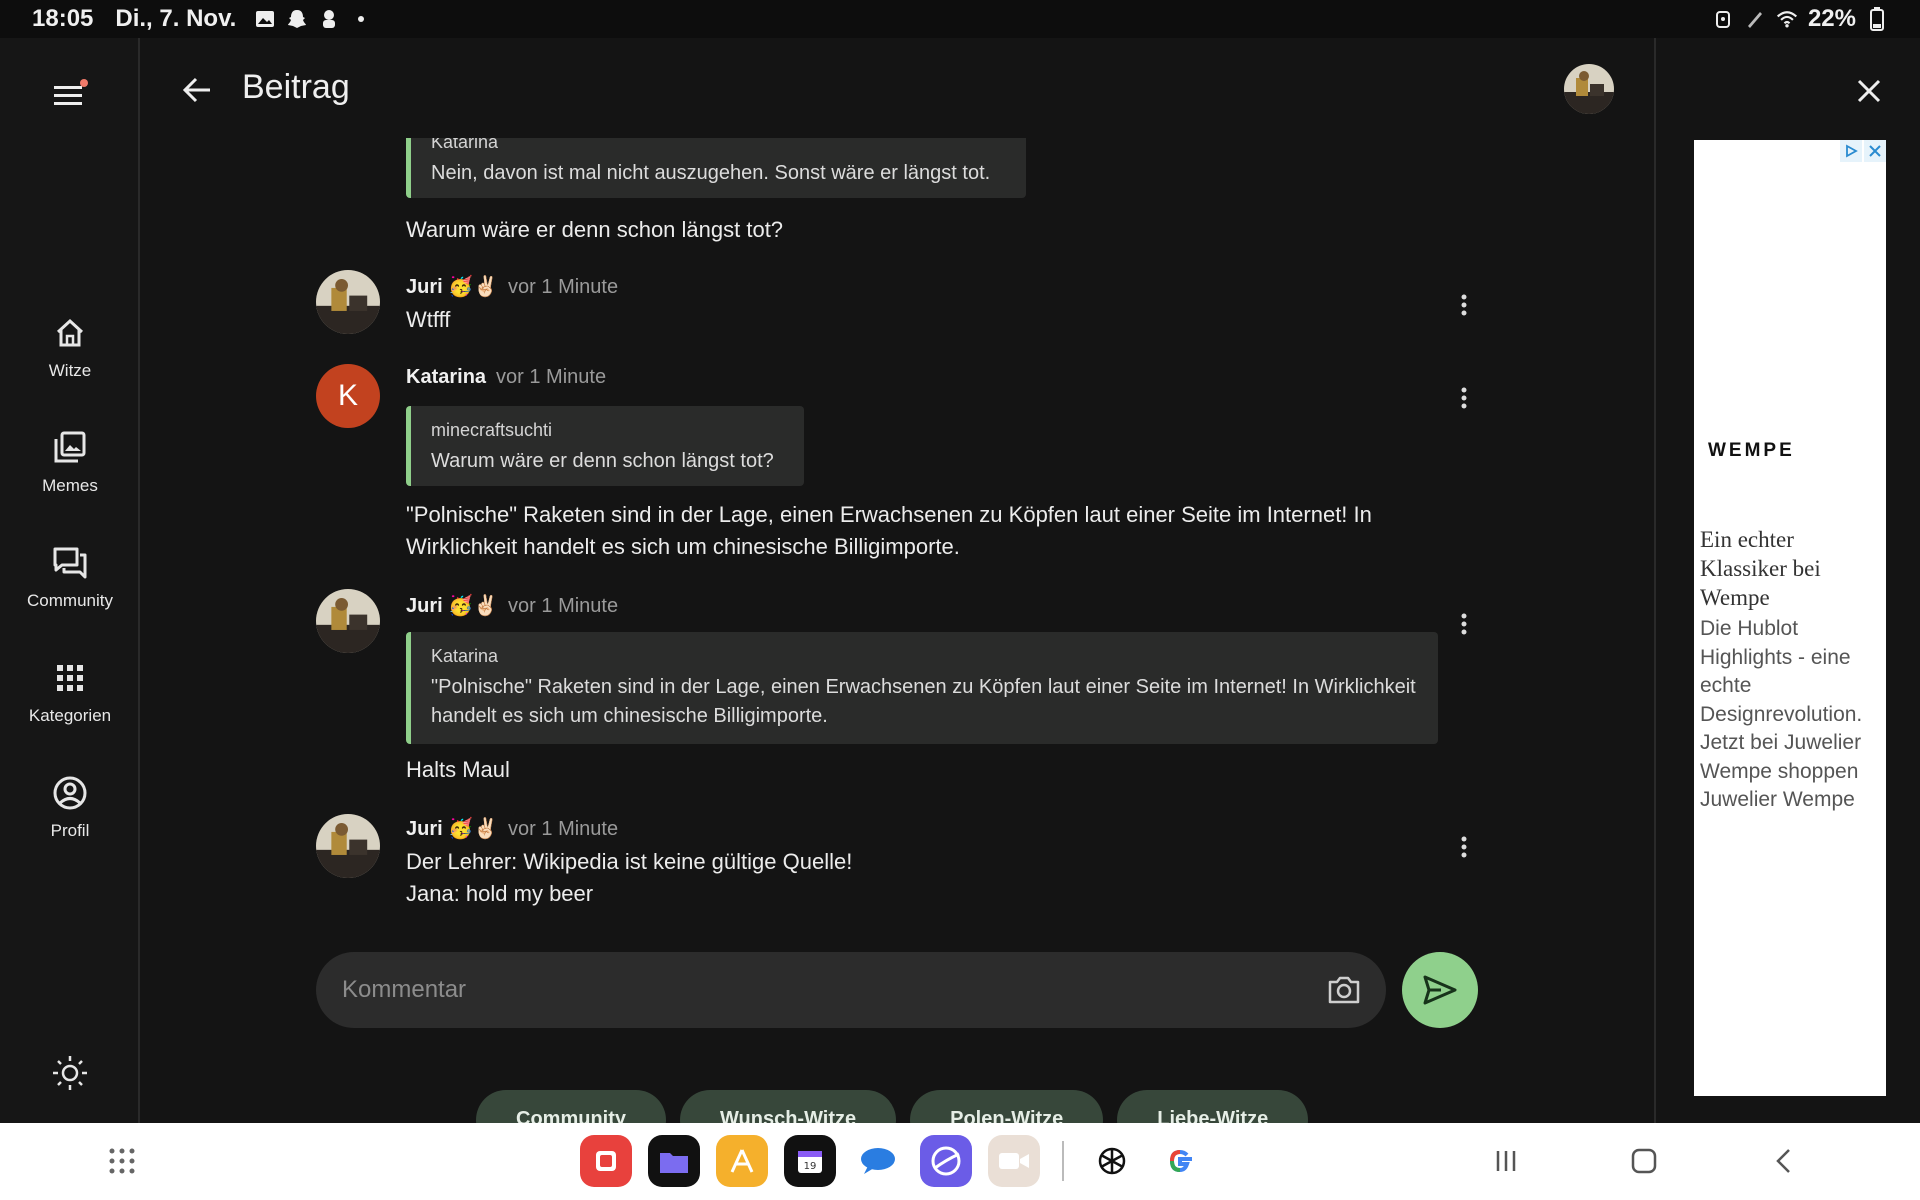 Image resolution: width=1920 pixels, height=1200 pixels. What do you see at coordinates (1787, 19) in the screenshot?
I see `wifi-icon` at bounding box center [1787, 19].